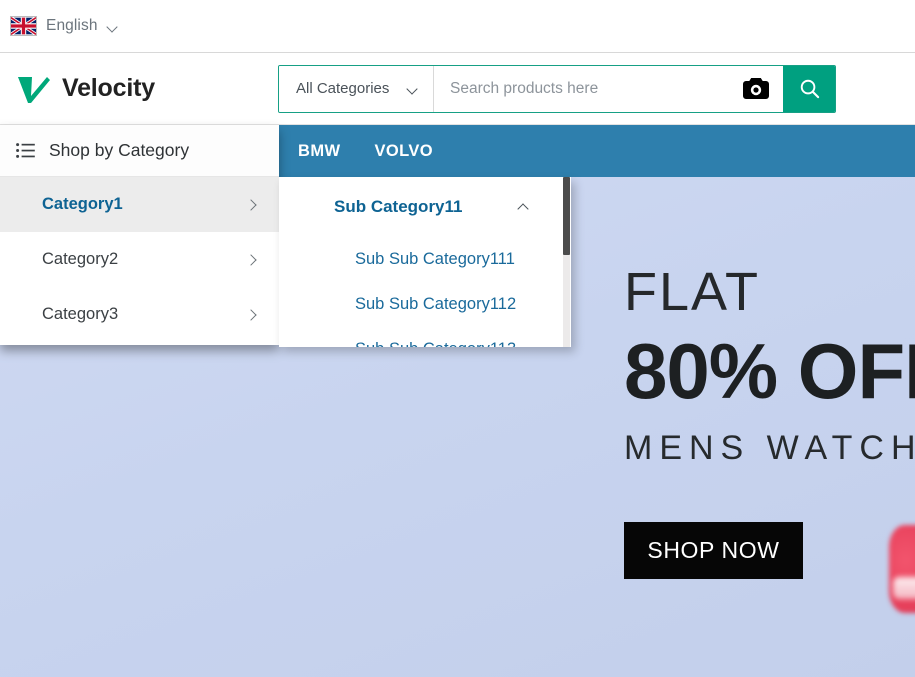 This screenshot has height=677, width=915. Describe the element at coordinates (119, 150) in the screenshot. I see `sidebar-title: Shop by Category` at that location.